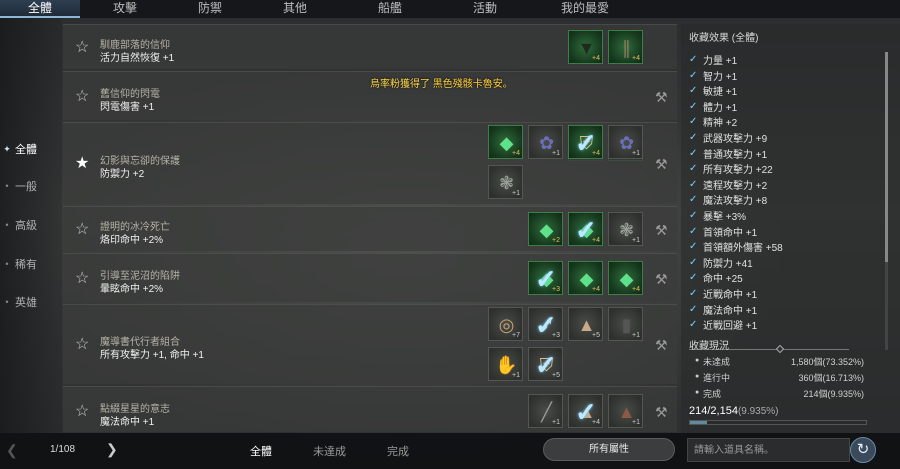 The width and height of the screenshot is (900, 469). What do you see at coordinates (545, 278) in the screenshot?
I see `item-slot: ◆ ✓ +3` at bounding box center [545, 278].